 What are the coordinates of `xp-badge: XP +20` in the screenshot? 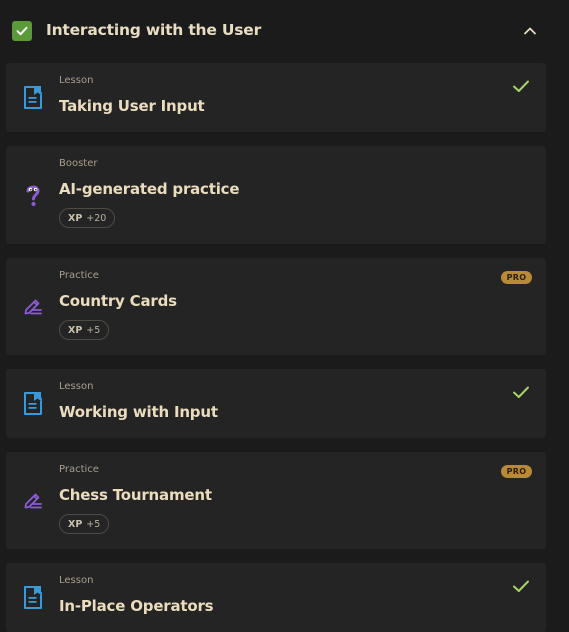 It's located at (87, 218).